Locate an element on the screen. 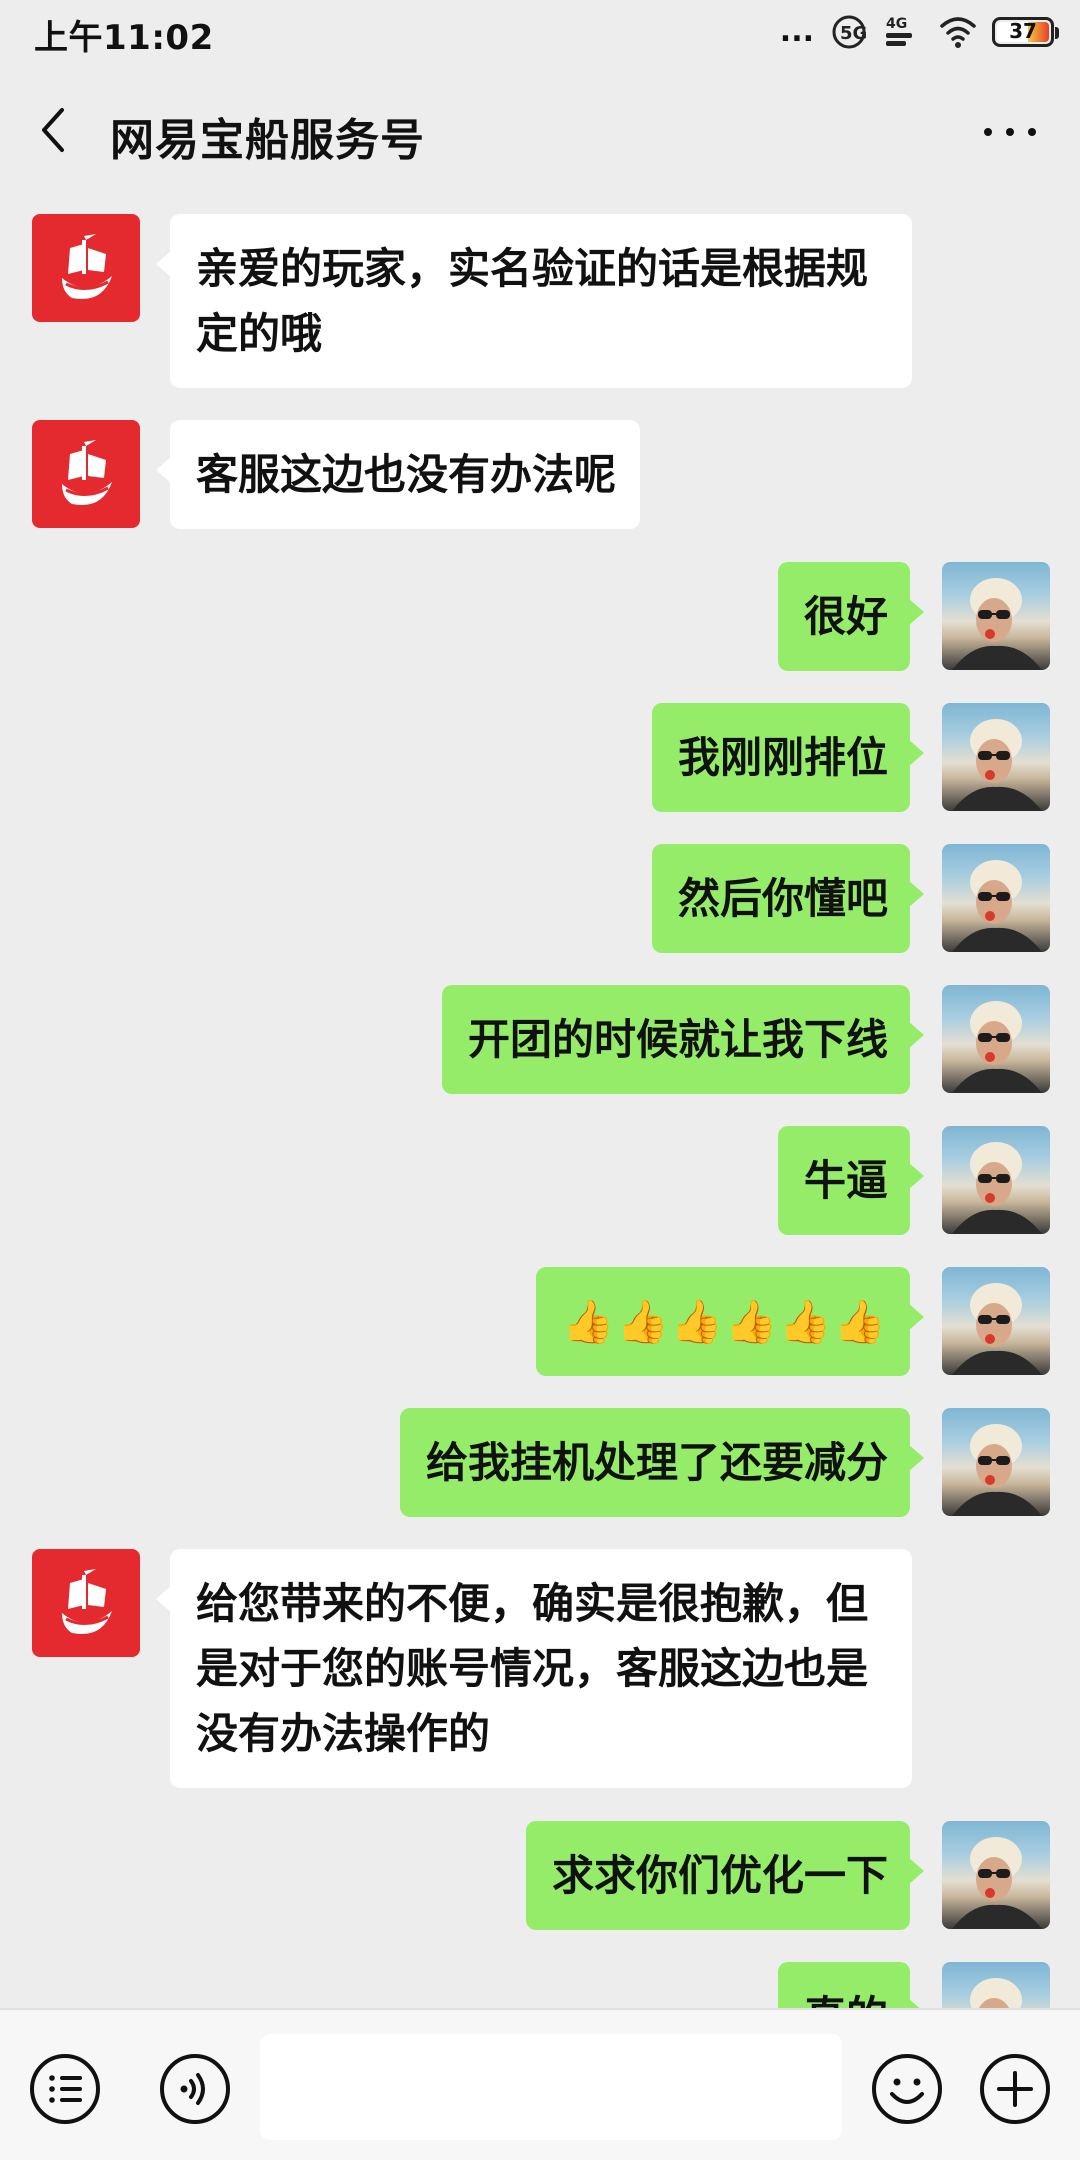  sim-badge: 5G is located at coordinates (853, 33).